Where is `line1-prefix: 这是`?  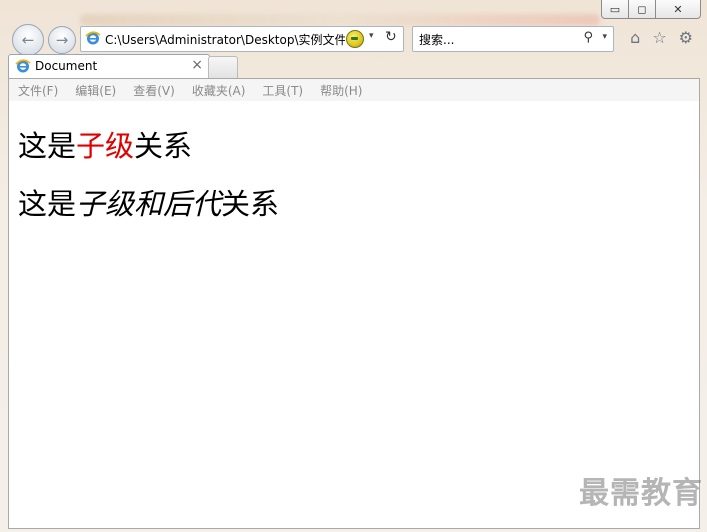
line1-prefix: 这是 is located at coordinates (47, 146).